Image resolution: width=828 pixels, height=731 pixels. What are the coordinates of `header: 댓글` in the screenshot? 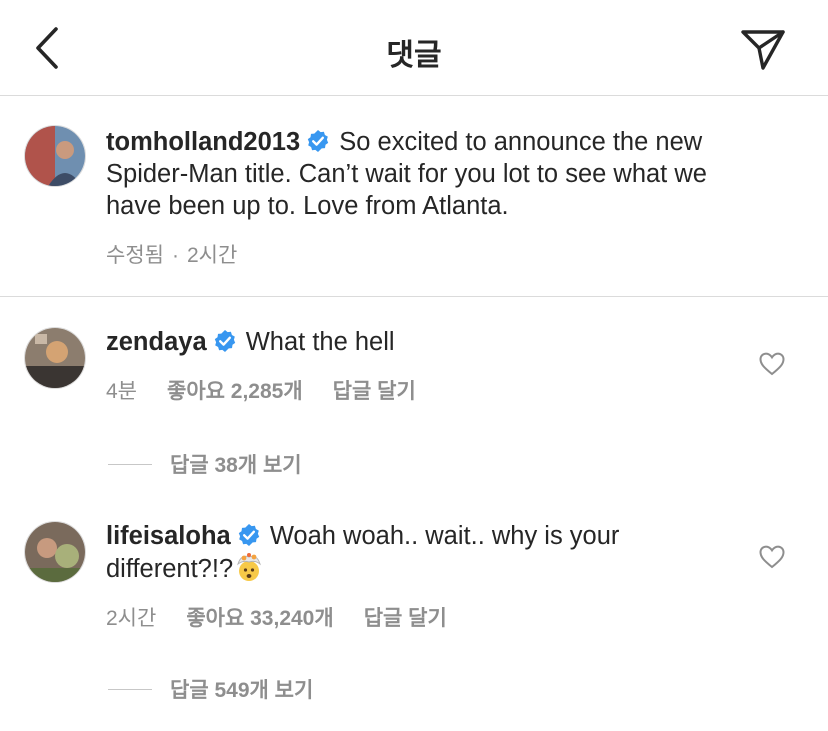 It's located at (414, 48).